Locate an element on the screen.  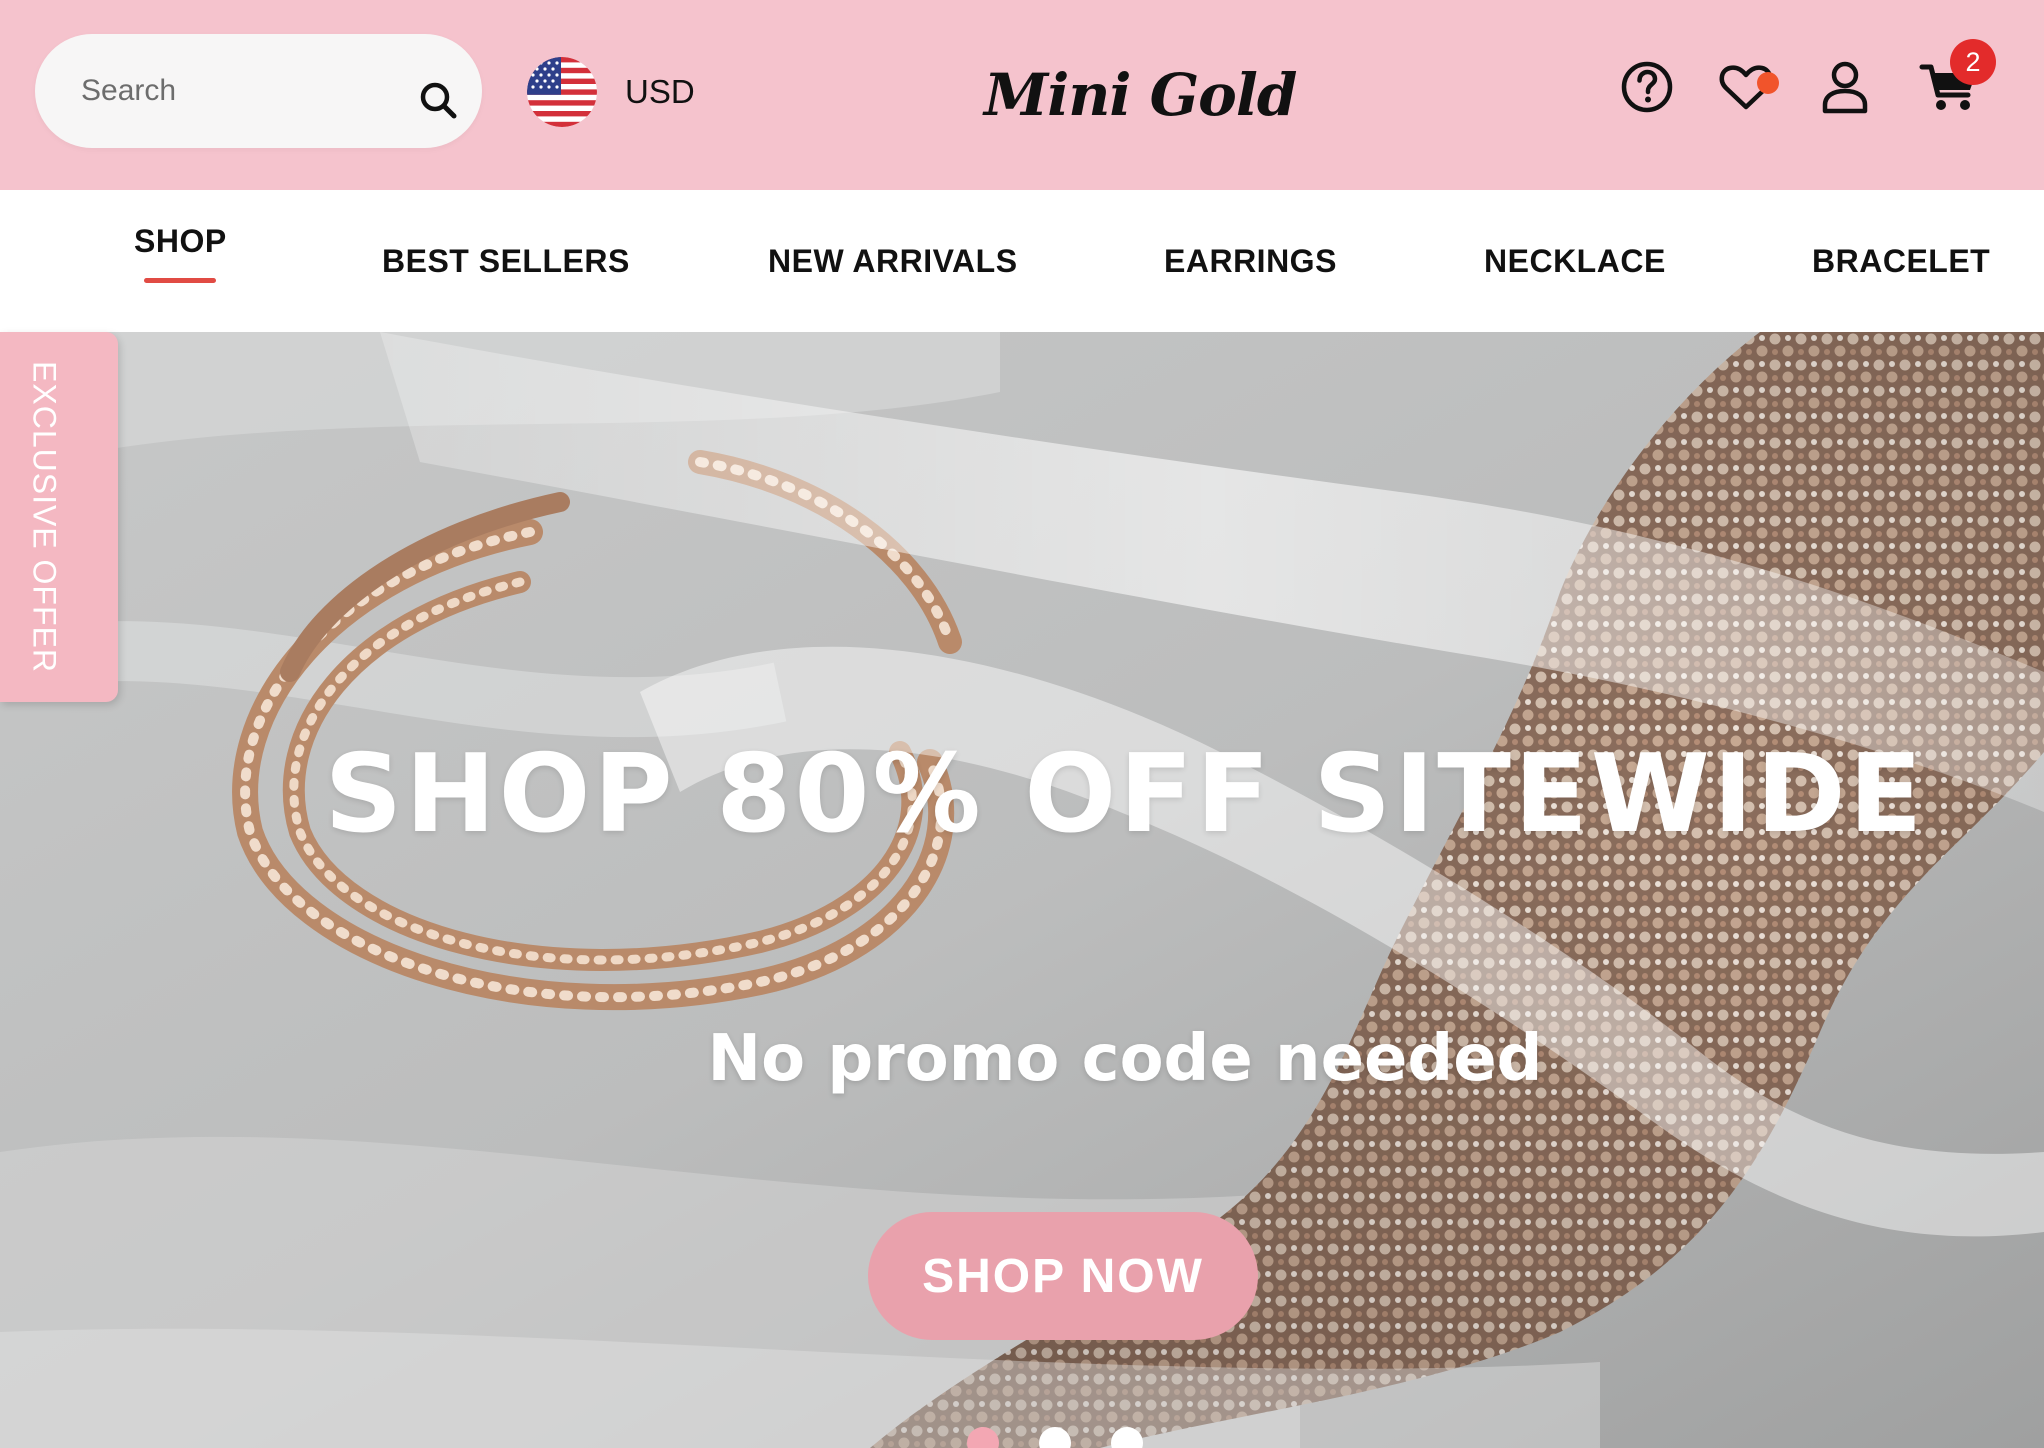
cart-count-badge: 2 is located at coordinates (1973, 62).